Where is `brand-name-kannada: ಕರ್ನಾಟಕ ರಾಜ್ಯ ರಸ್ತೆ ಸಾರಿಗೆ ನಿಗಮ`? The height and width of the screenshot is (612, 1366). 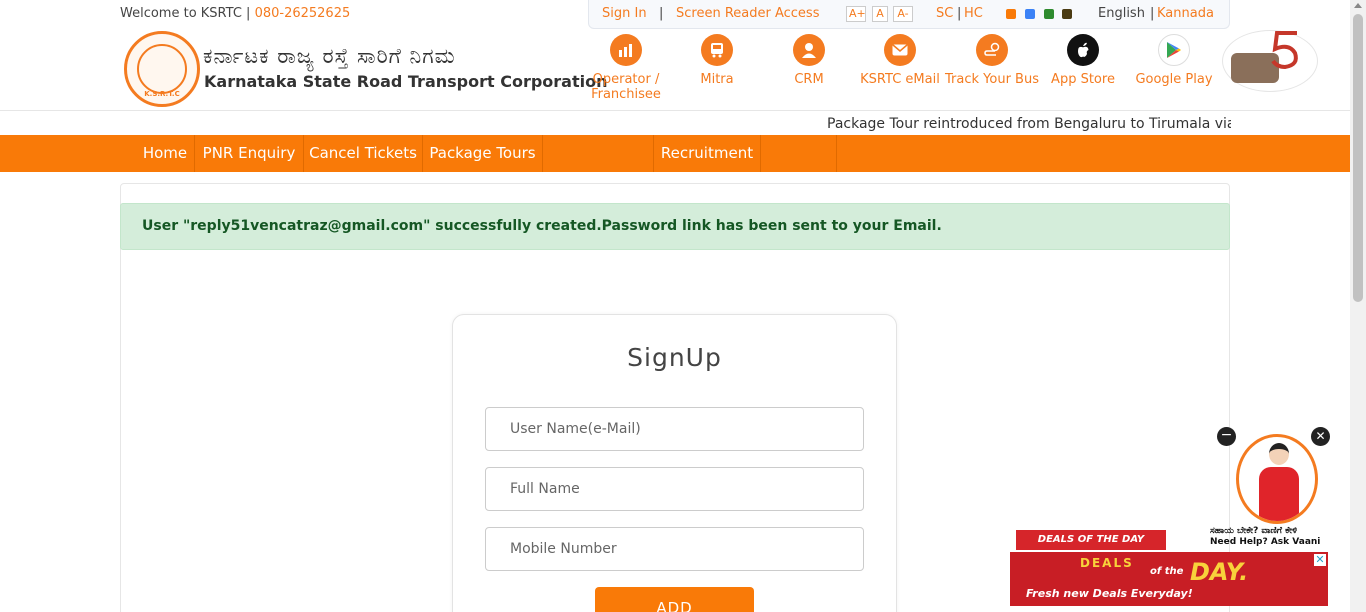
brand-name-kannada: ಕರ್ನಾಟಕ ರಾಜ್ಯ ರಸ್ತೆ ಸಾರಿಗೆ ನಿಗಮ is located at coordinates (329, 56).